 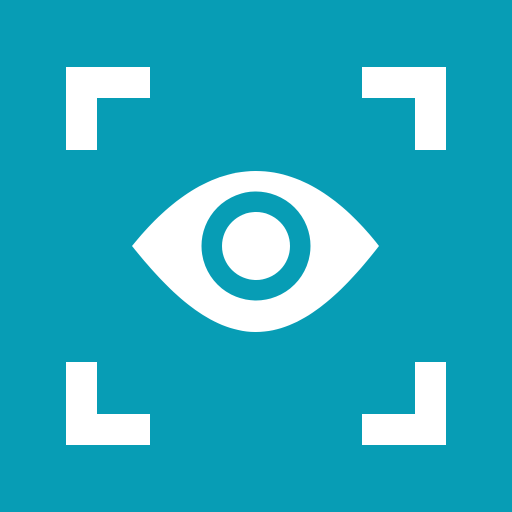 I want to click on eye-pupil-icon, so click(x=256, y=246).